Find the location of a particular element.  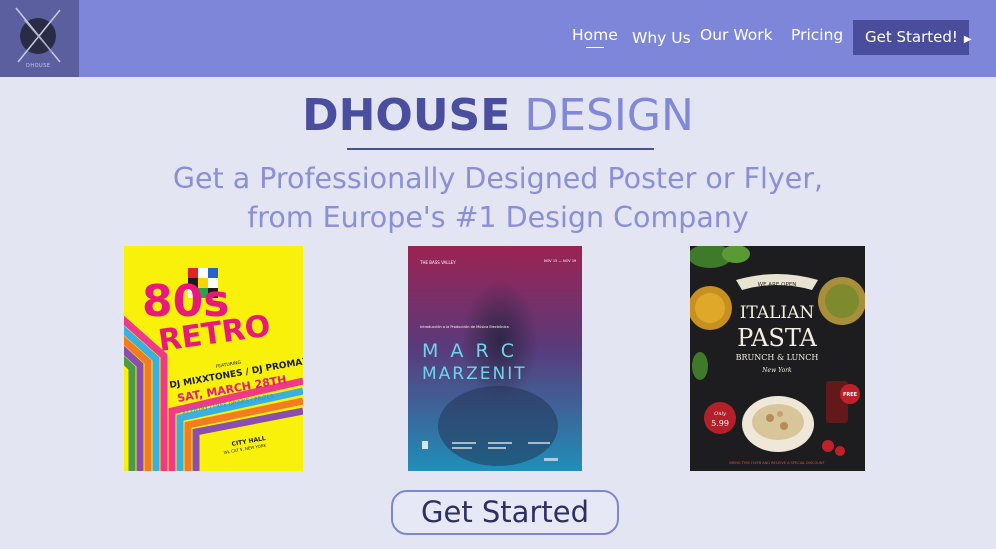

nav-link-why-us: Why Us is located at coordinates (661, 38).